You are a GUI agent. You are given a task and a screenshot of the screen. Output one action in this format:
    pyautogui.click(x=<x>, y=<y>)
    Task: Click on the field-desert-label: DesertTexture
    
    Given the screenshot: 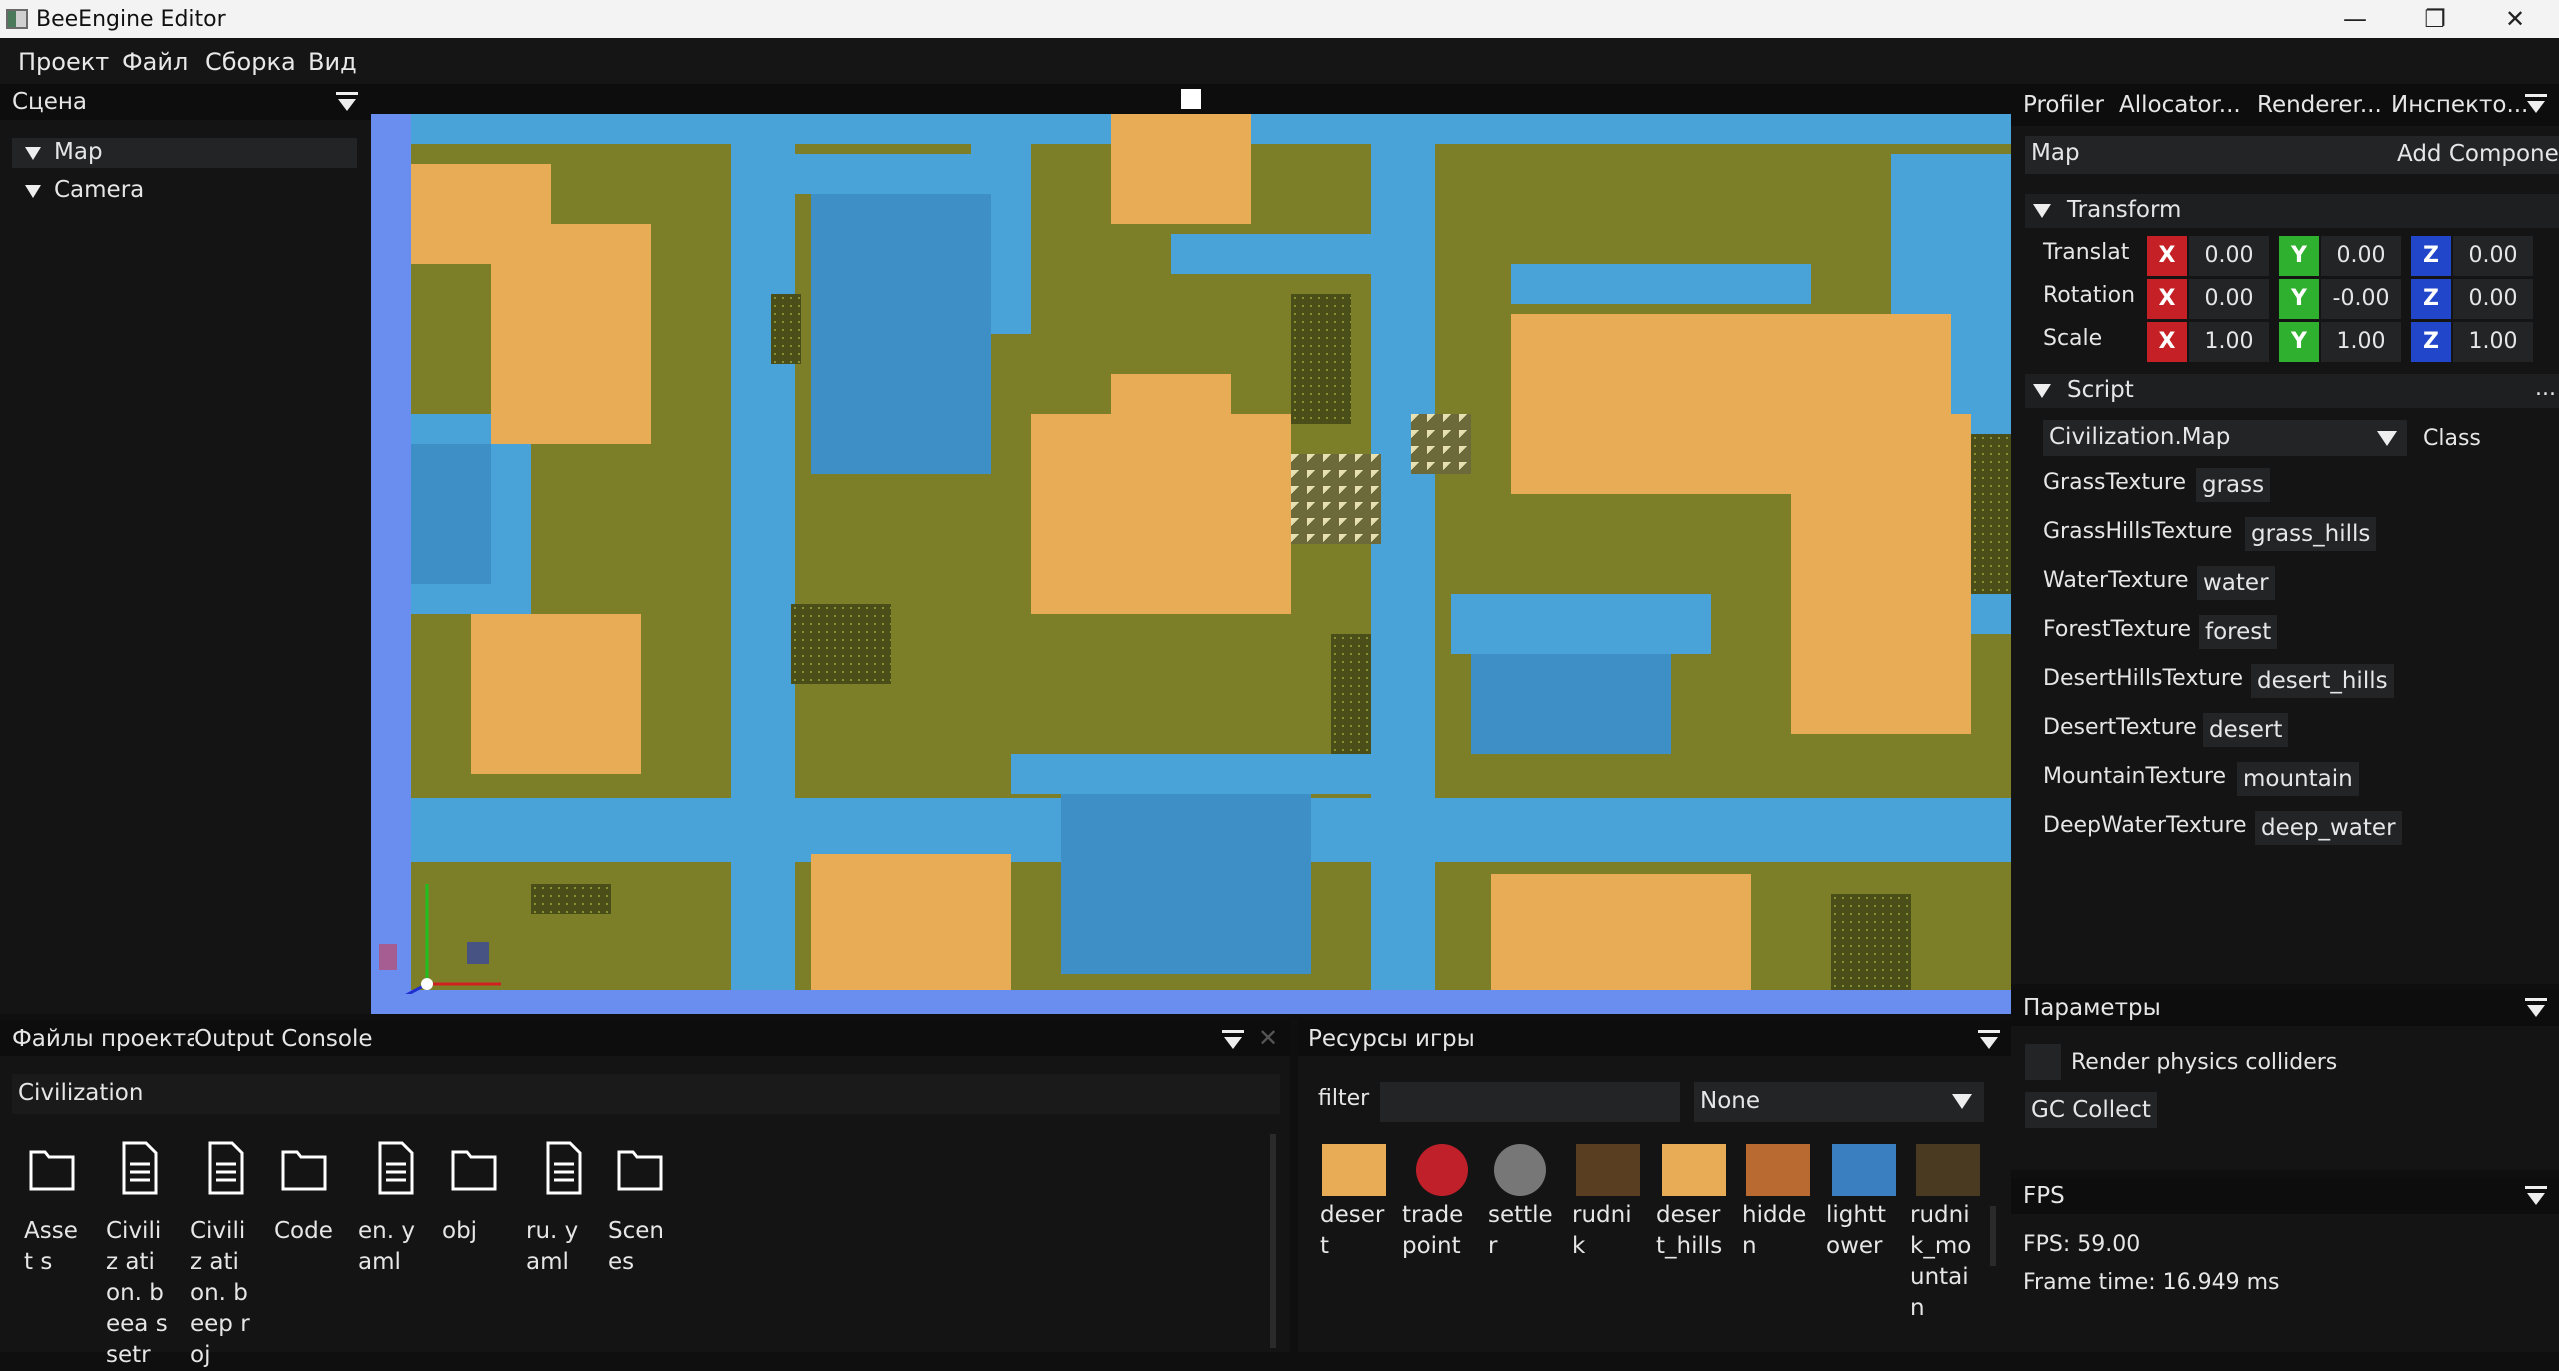 What is the action you would take?
    pyautogui.click(x=2120, y=727)
    